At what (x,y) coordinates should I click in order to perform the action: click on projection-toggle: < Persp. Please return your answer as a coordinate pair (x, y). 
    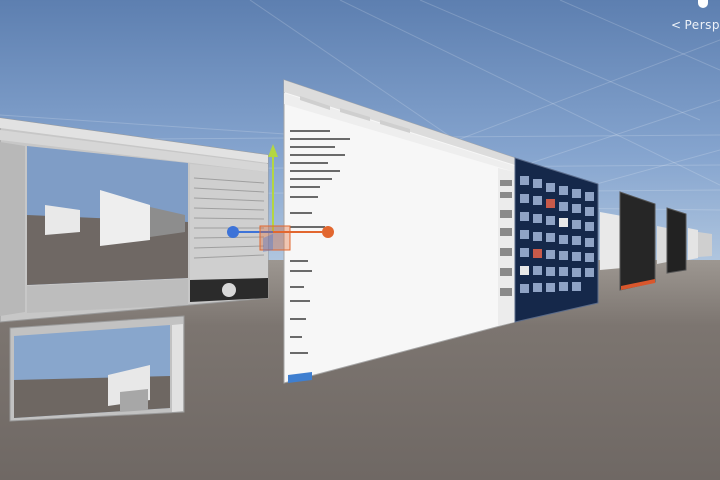
    Looking at the image, I should click on (695, 25).